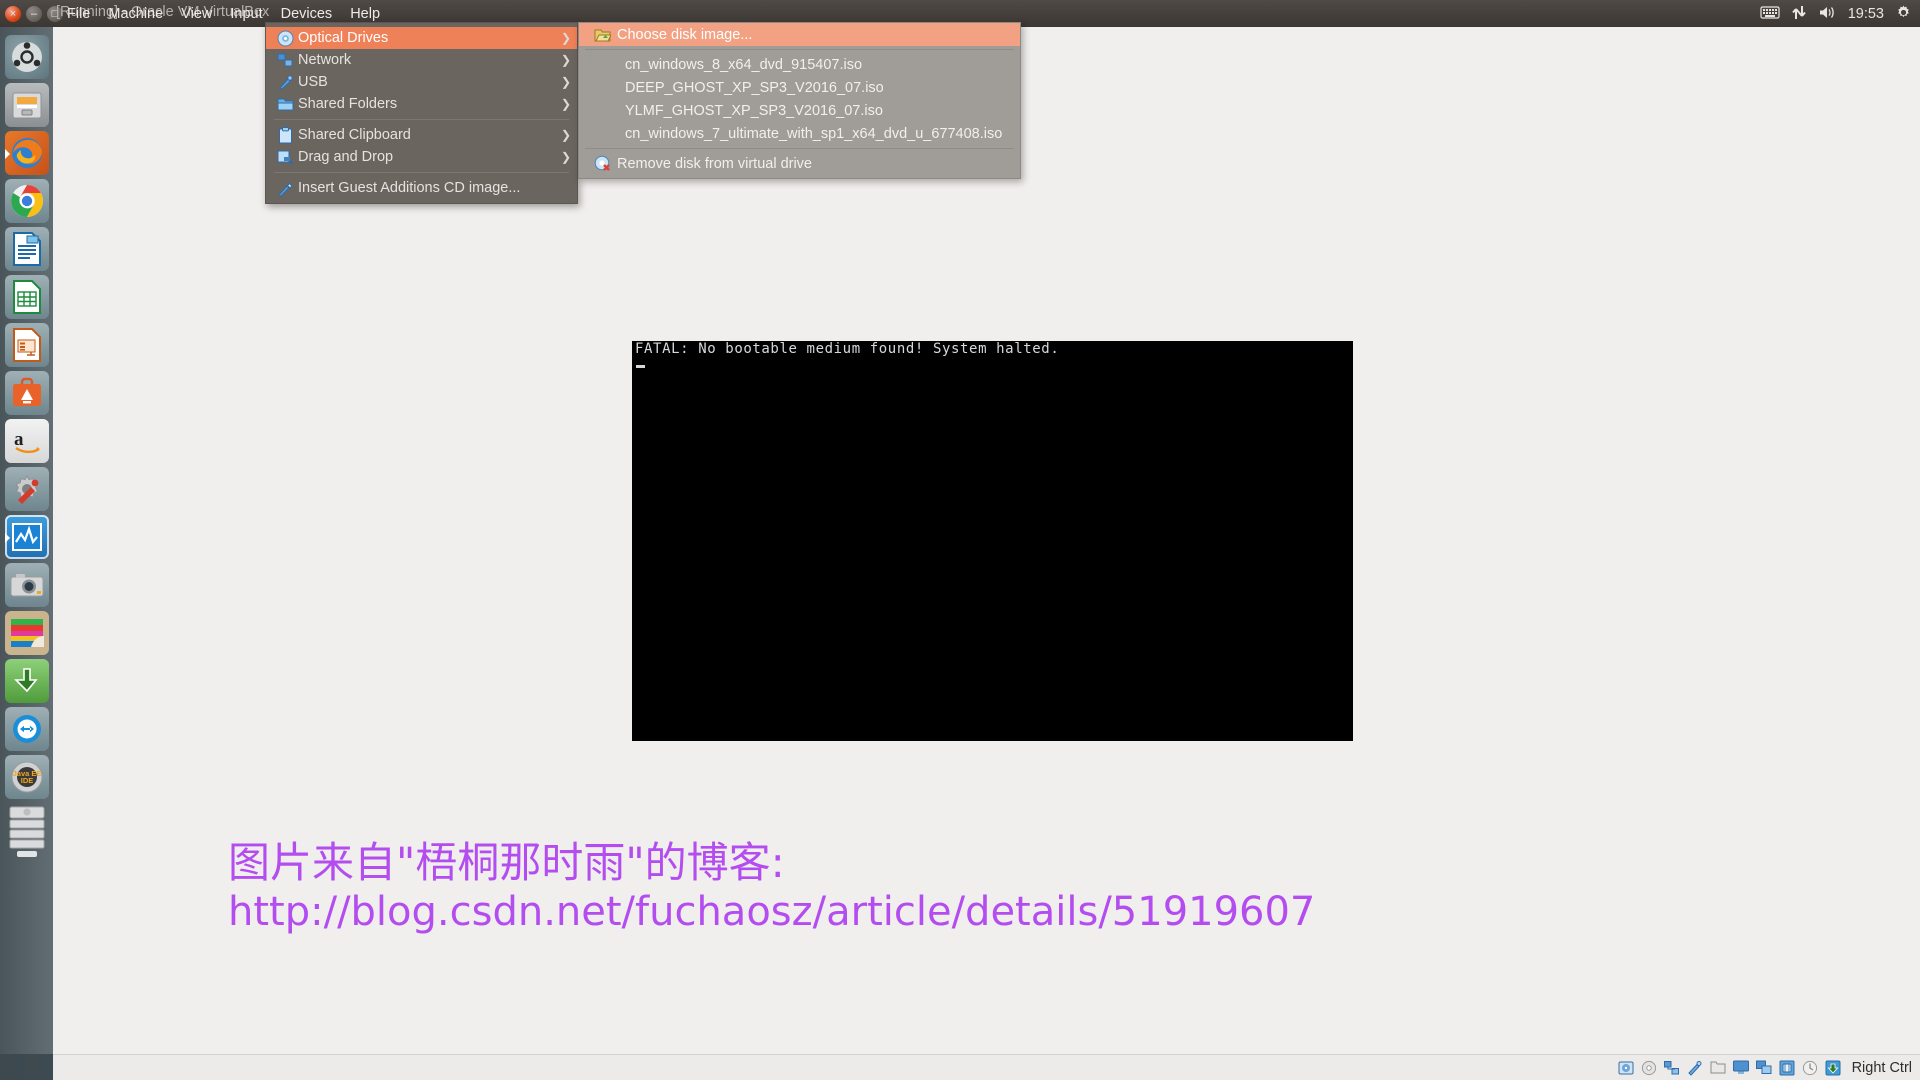  I want to click on virtualbox-status-bar: Right Ctrl, so click(986, 1067).